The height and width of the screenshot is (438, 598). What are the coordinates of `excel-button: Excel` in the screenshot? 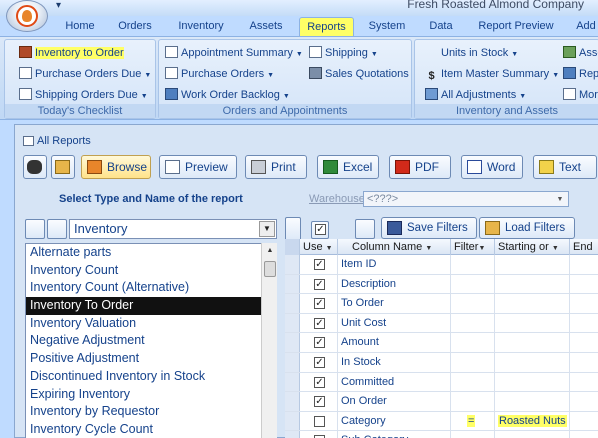 It's located at (348, 167).